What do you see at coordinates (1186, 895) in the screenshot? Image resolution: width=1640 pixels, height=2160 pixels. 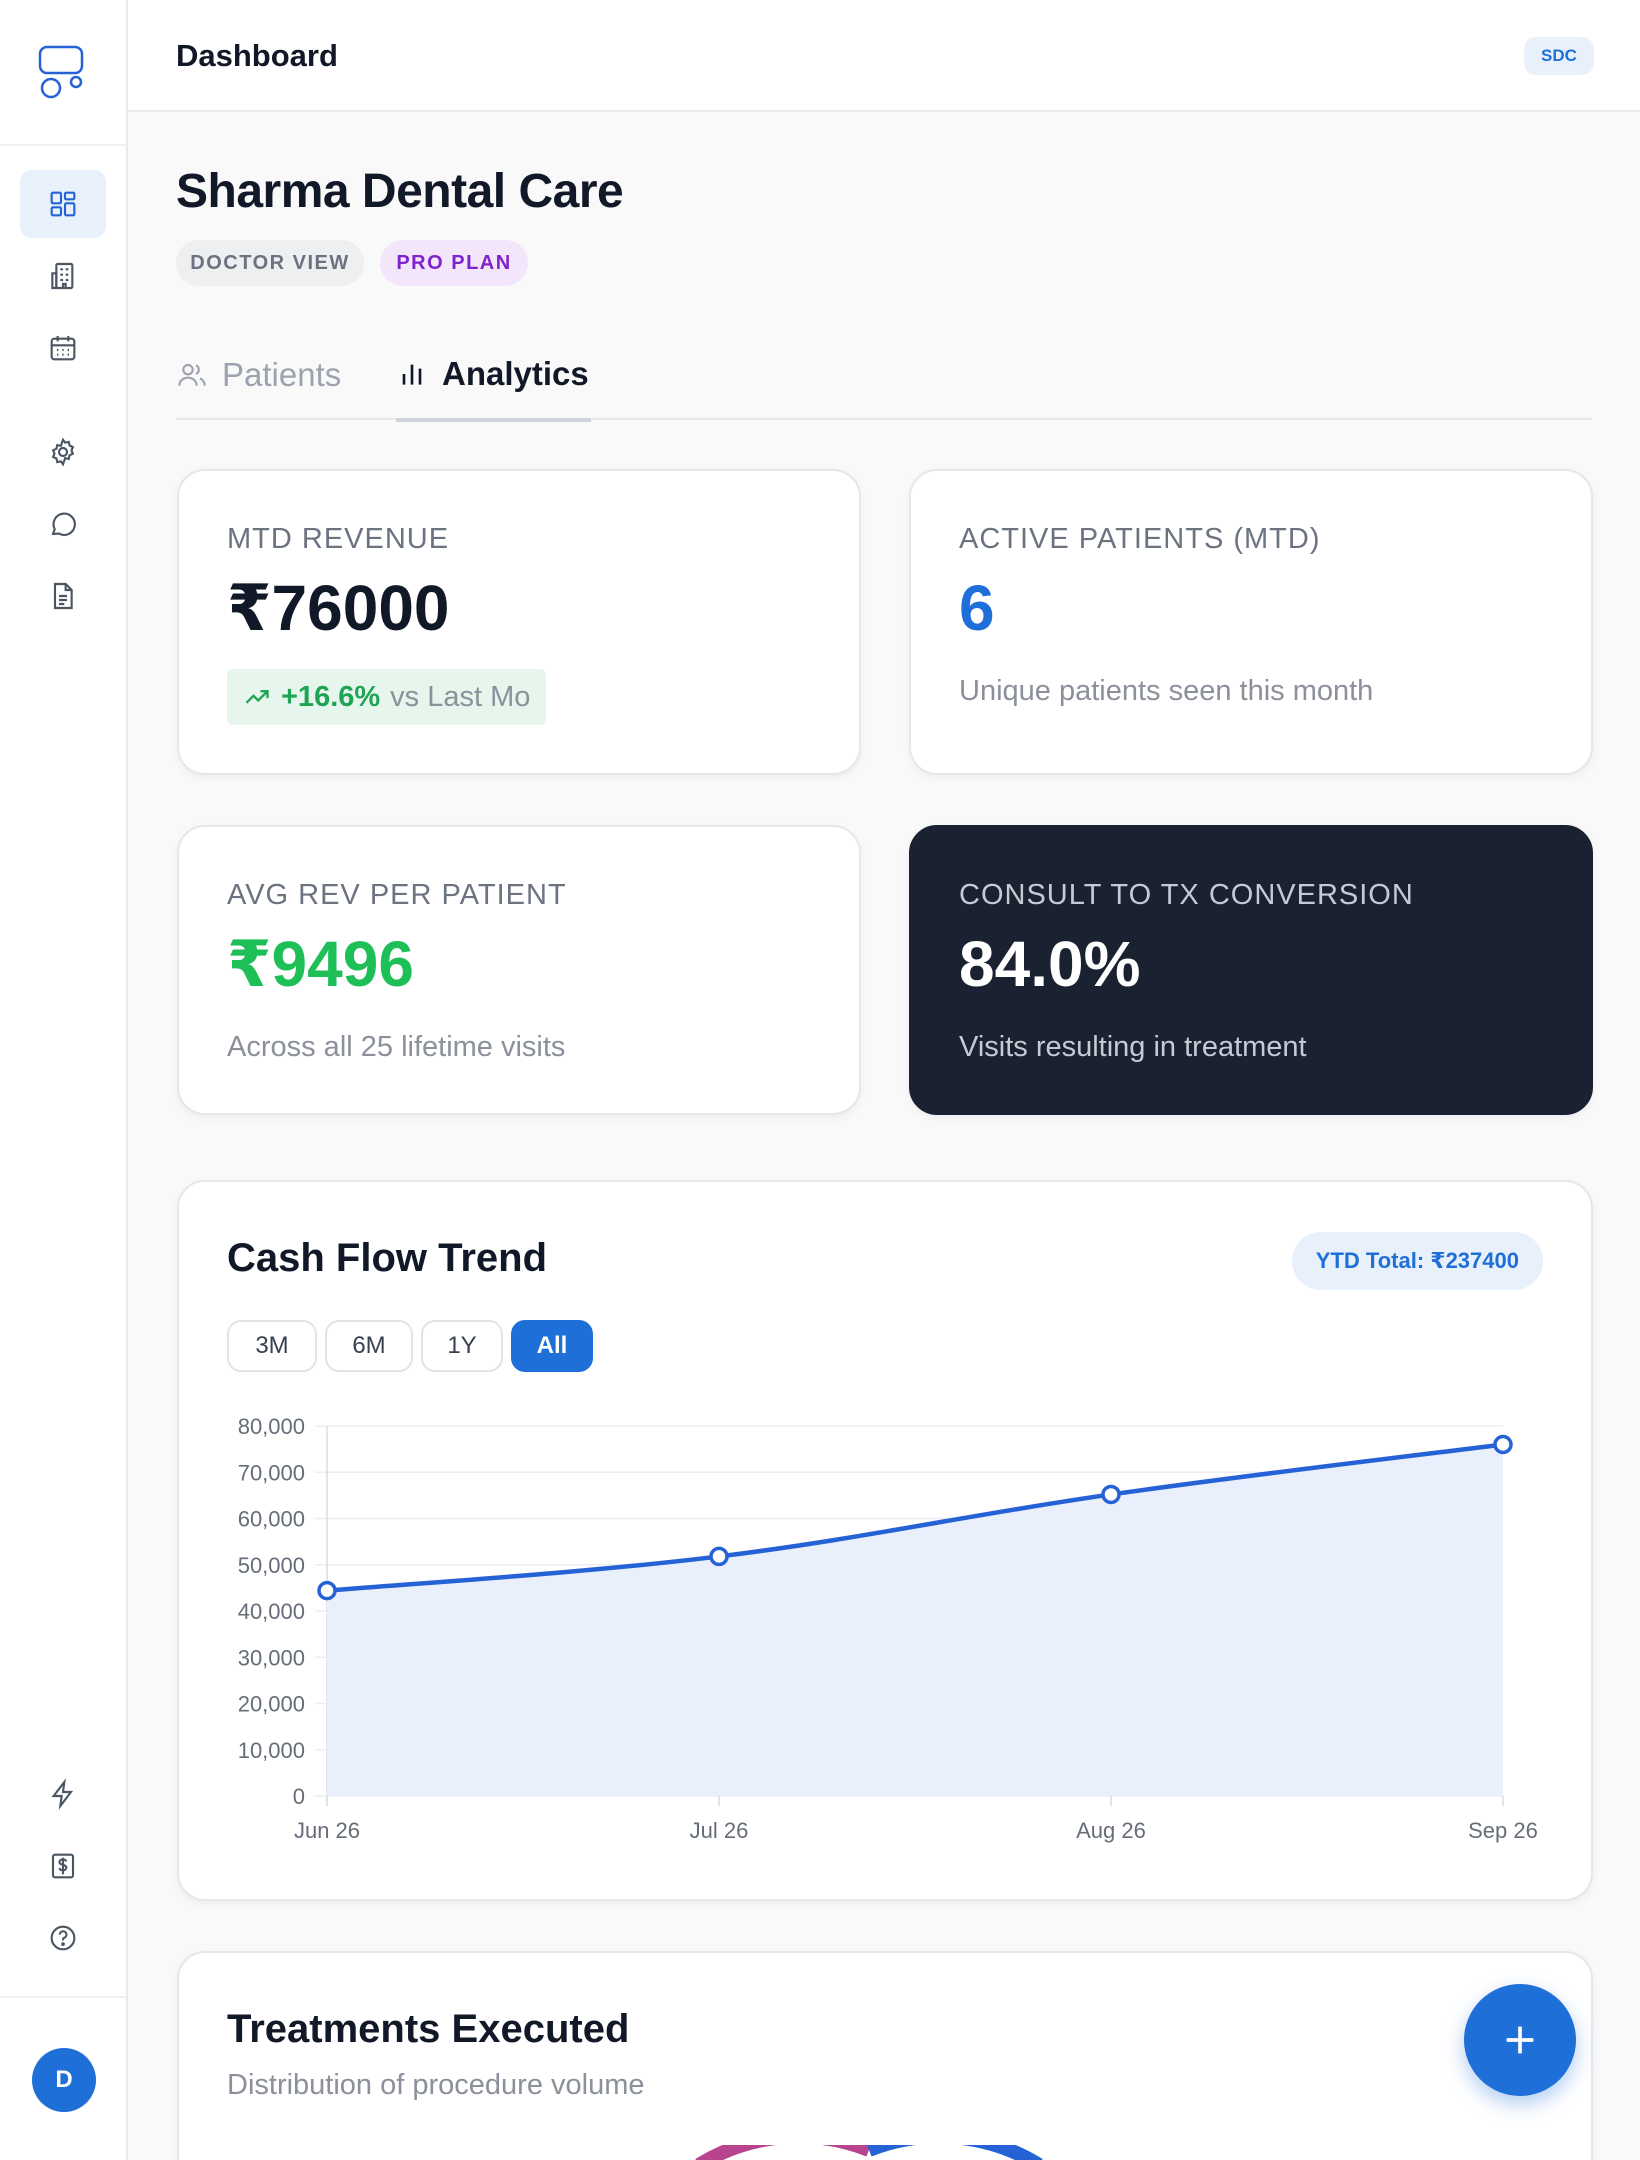 I see `kpi-label: CONSULT TO TX CONVERSION` at bounding box center [1186, 895].